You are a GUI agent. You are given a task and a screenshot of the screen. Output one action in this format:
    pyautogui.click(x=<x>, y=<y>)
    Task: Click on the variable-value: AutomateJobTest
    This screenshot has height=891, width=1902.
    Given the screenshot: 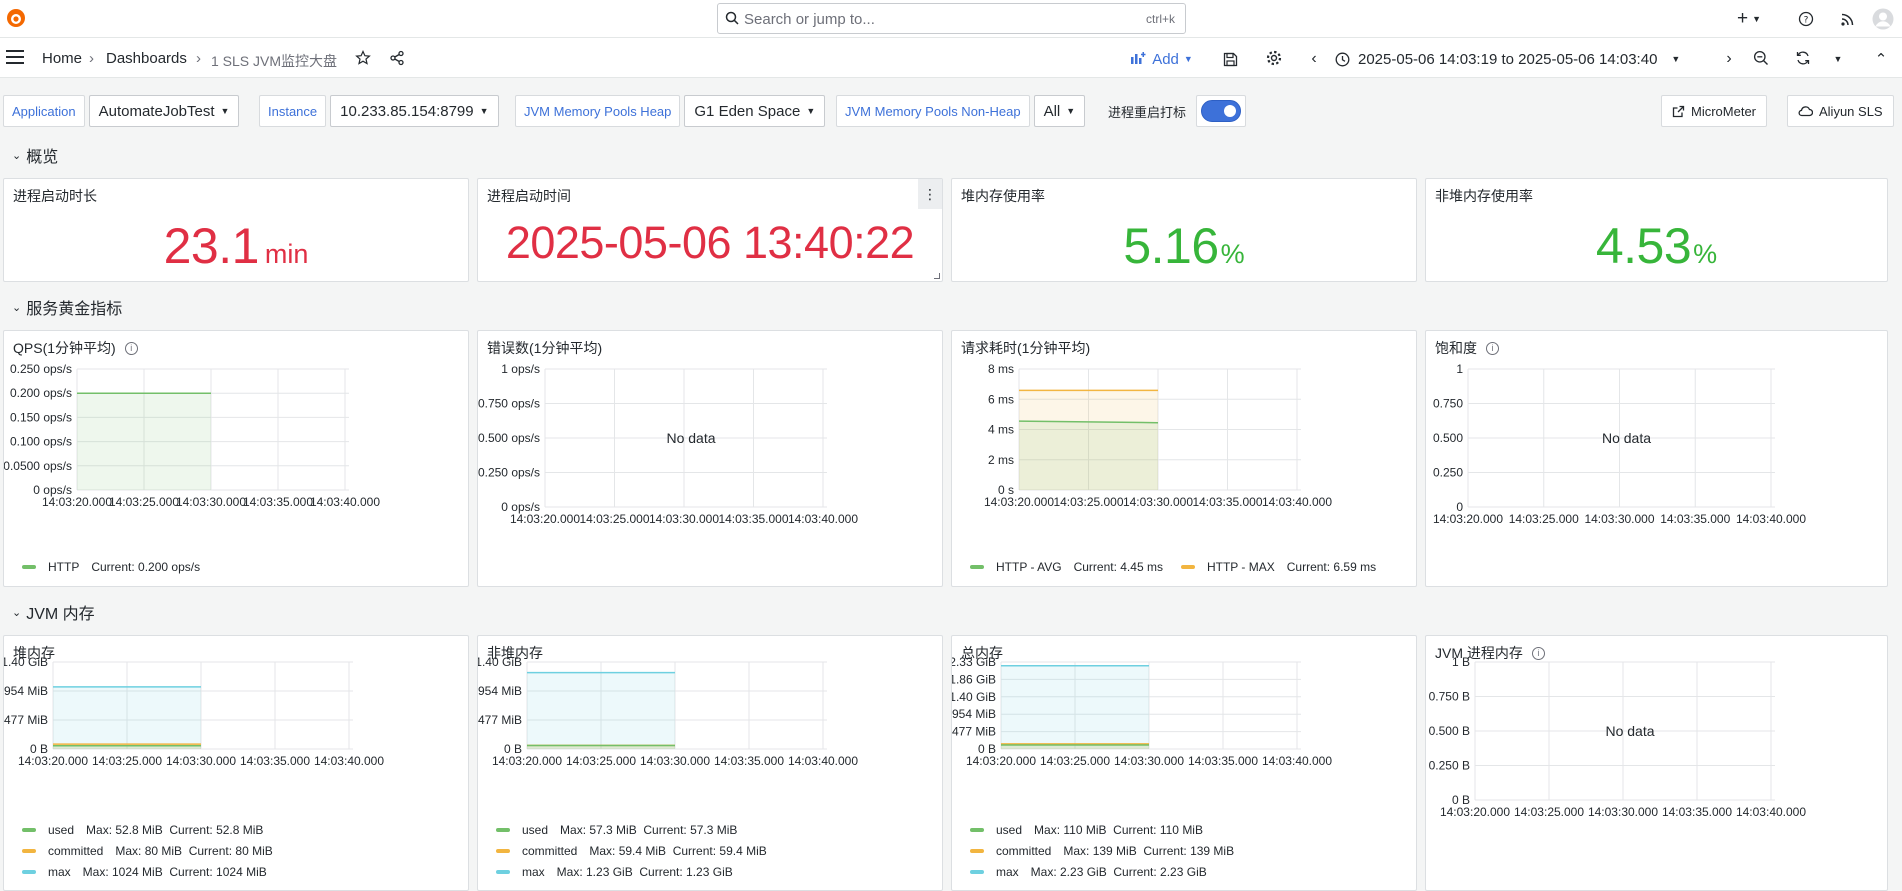 What is the action you would take?
    pyautogui.click(x=156, y=111)
    